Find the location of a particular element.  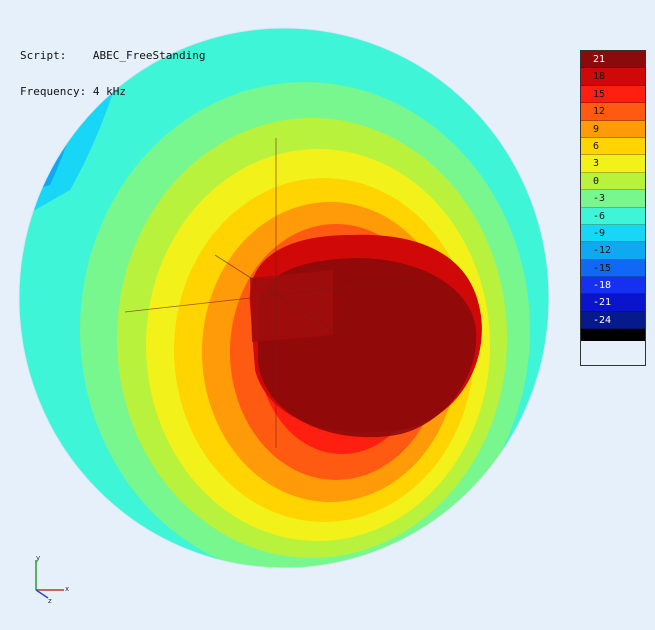

axis-triad-icon: y x z is located at coordinates (52, 579).